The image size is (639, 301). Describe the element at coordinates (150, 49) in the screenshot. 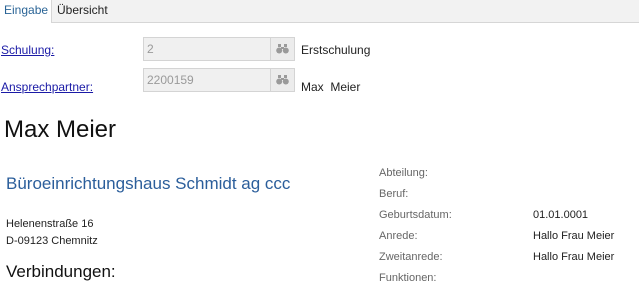

I see `schulung-value: 2` at that location.